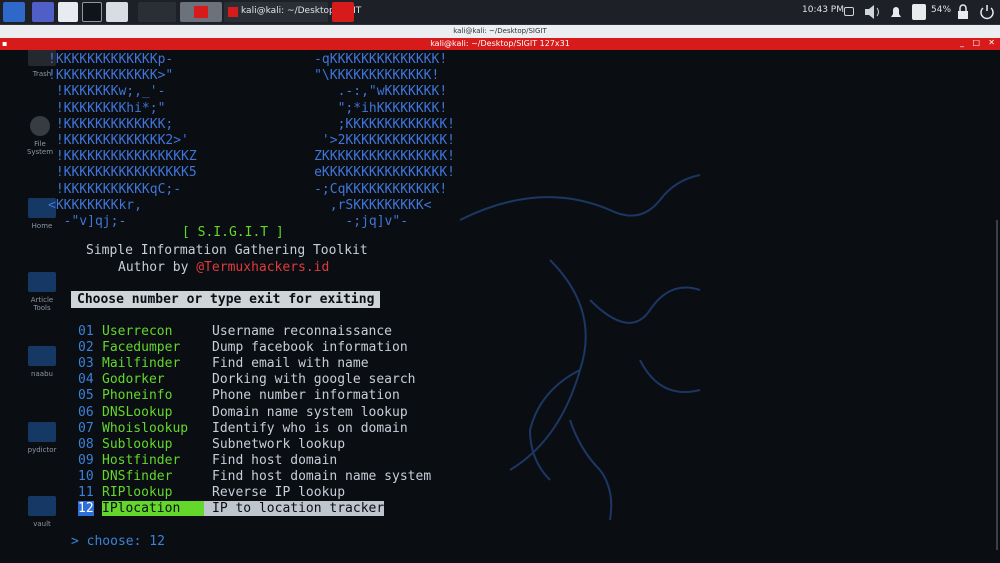  I want to click on menu-item-name: Hostfinder, so click(141, 460).